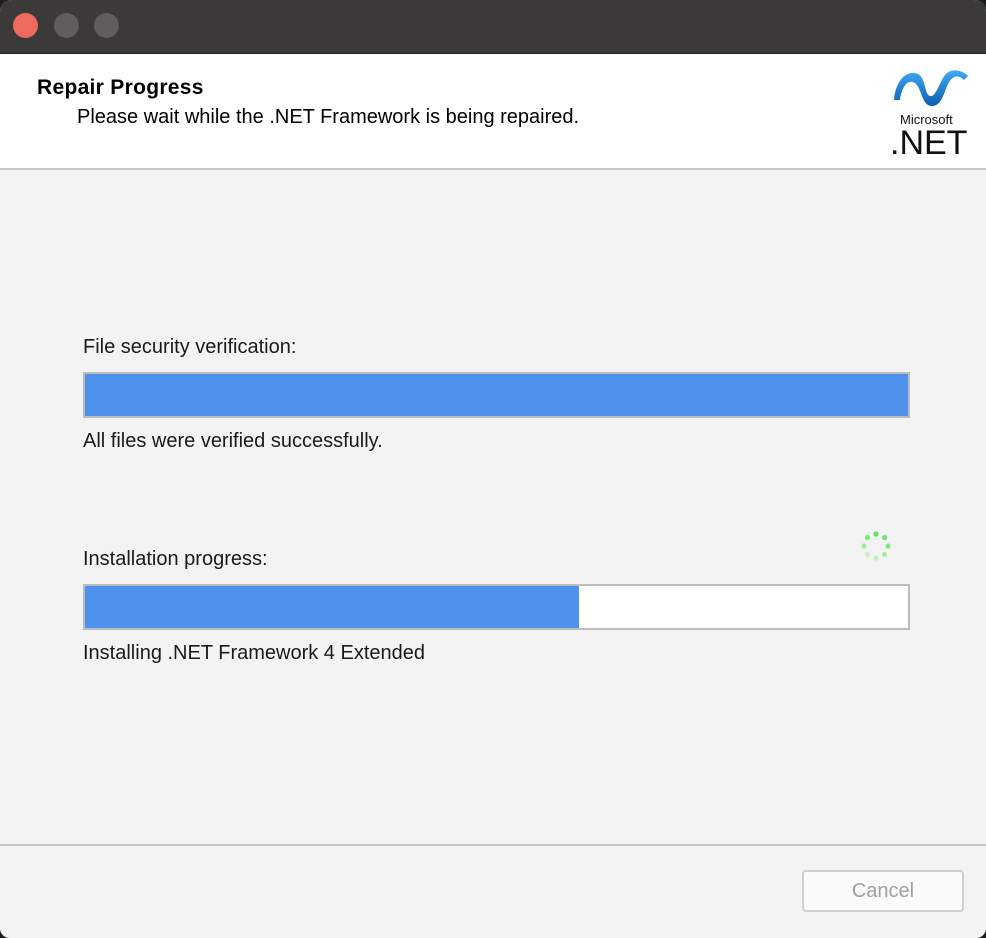 The height and width of the screenshot is (938, 986). Describe the element at coordinates (66, 25) in the screenshot. I see `minimize-window-button` at that location.